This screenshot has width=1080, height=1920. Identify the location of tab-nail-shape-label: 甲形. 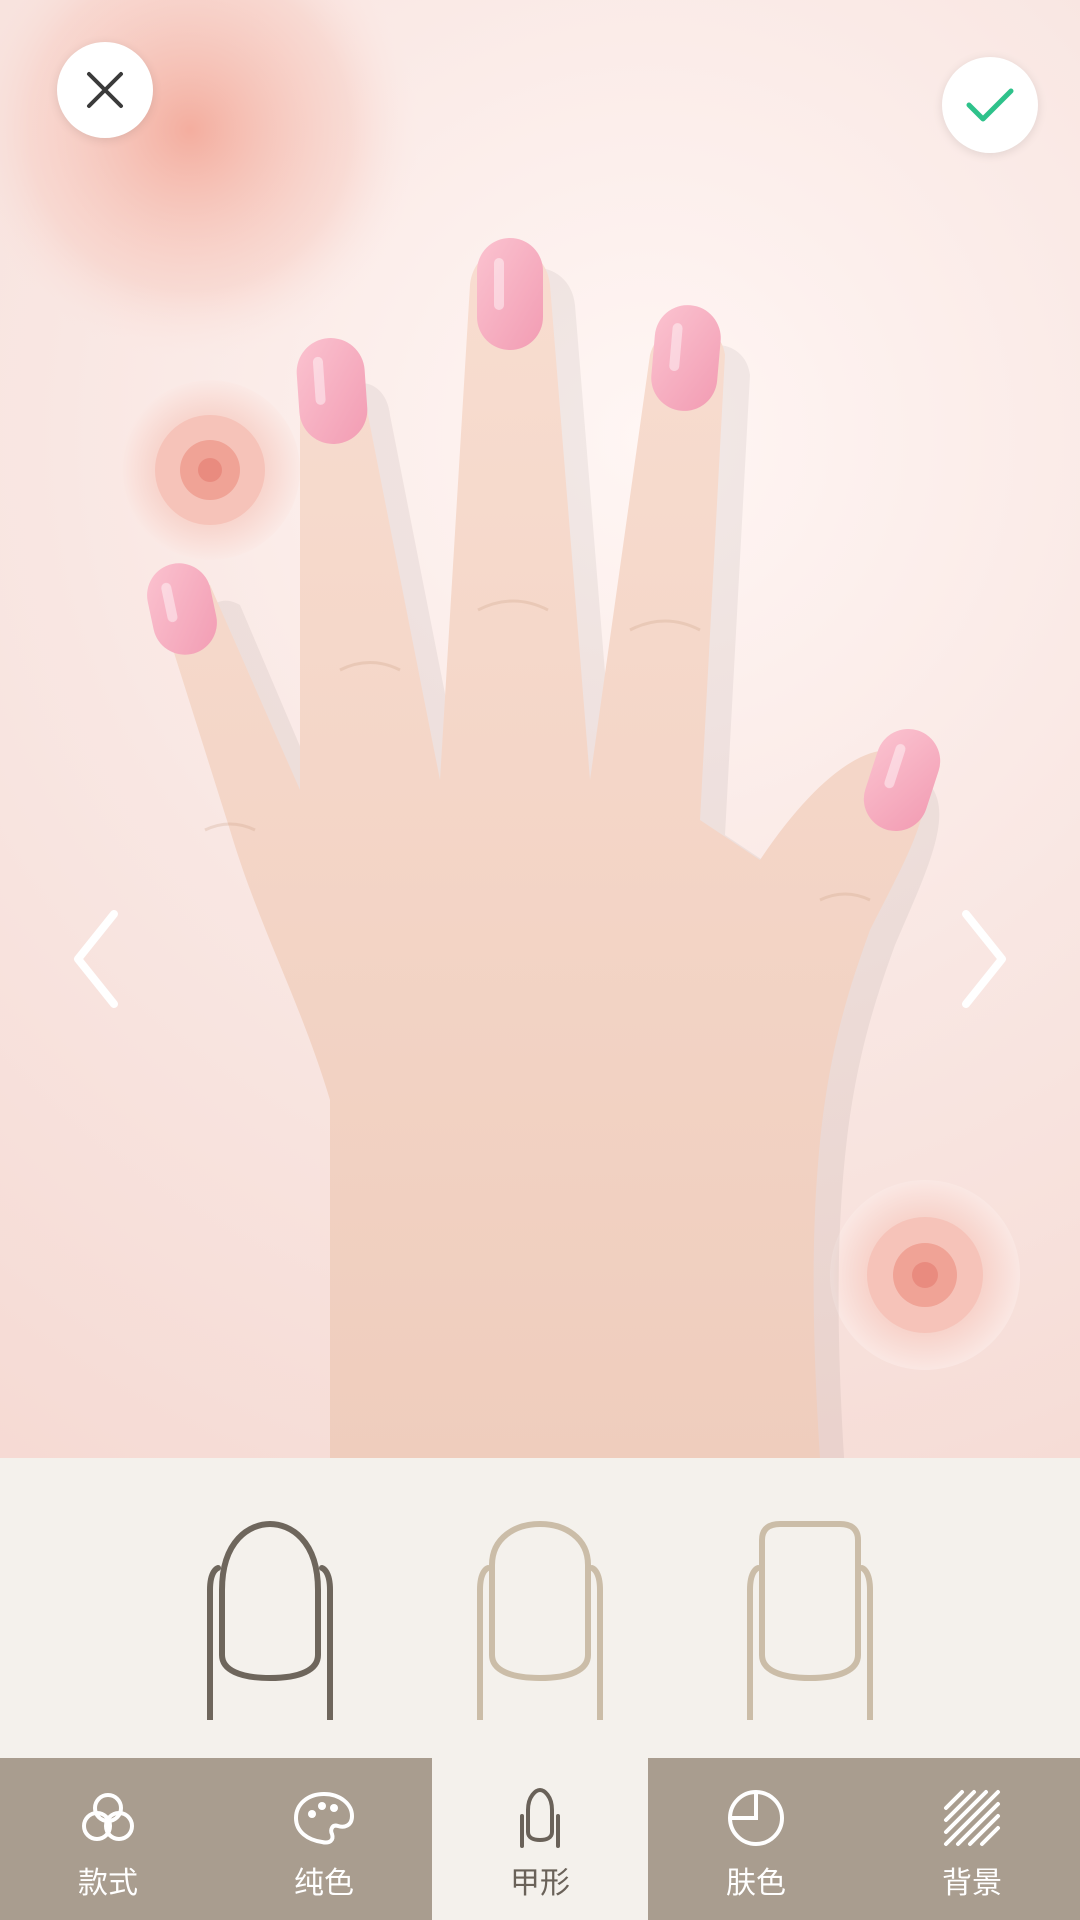
(540, 1883).